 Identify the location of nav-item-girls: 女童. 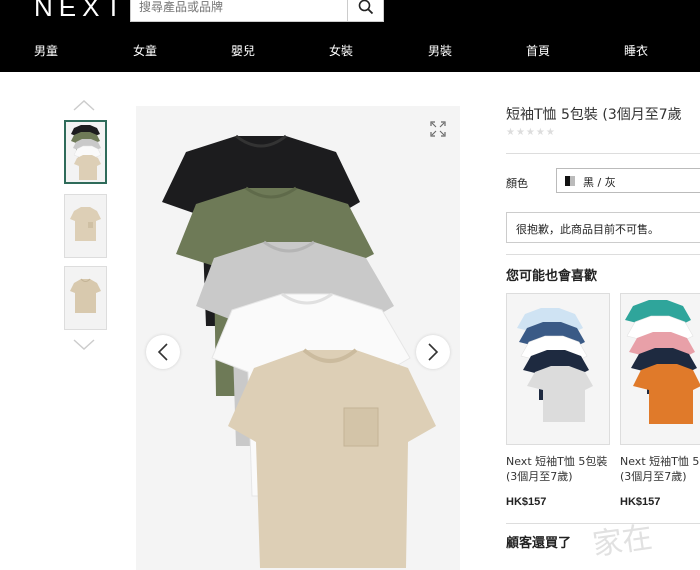
(145, 50).